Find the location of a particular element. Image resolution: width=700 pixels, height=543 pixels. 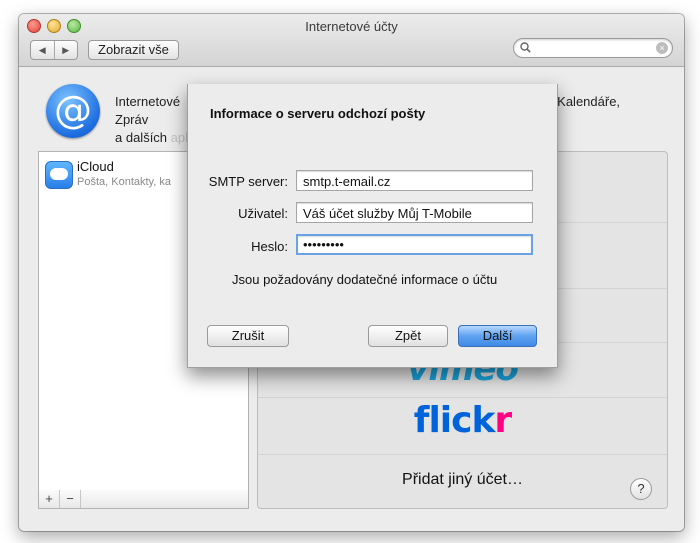

window-title: Internetové účty is located at coordinates (351, 26).